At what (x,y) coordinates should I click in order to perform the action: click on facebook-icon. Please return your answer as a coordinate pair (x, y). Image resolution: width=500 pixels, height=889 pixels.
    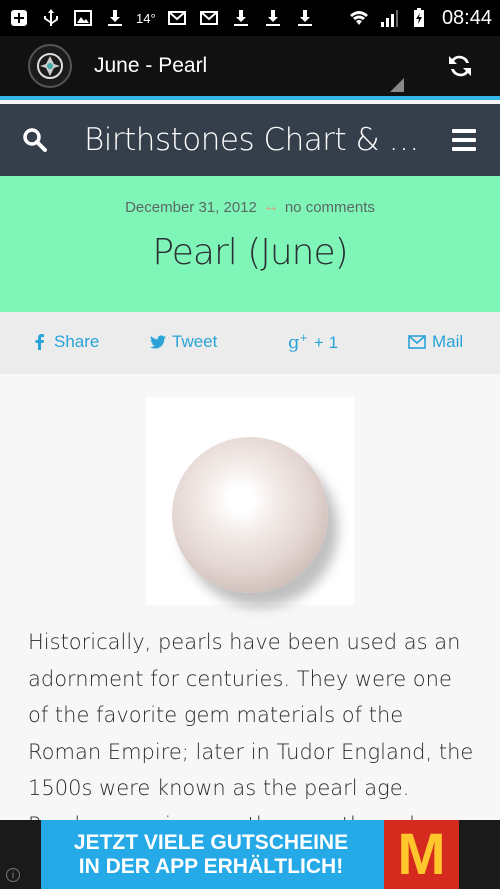
    Looking at the image, I should click on (39, 342).